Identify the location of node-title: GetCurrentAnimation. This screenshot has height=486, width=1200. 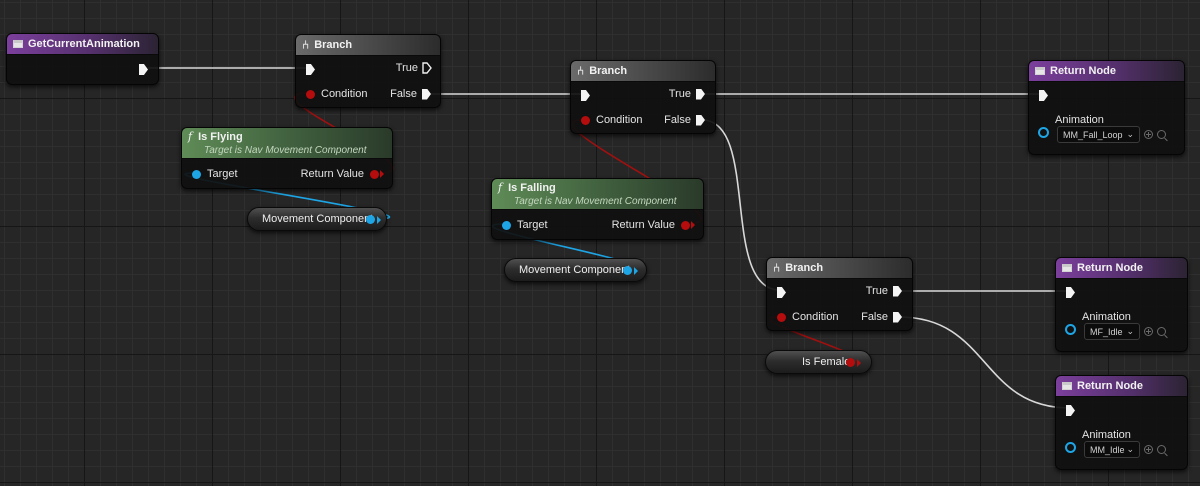
(84, 44).